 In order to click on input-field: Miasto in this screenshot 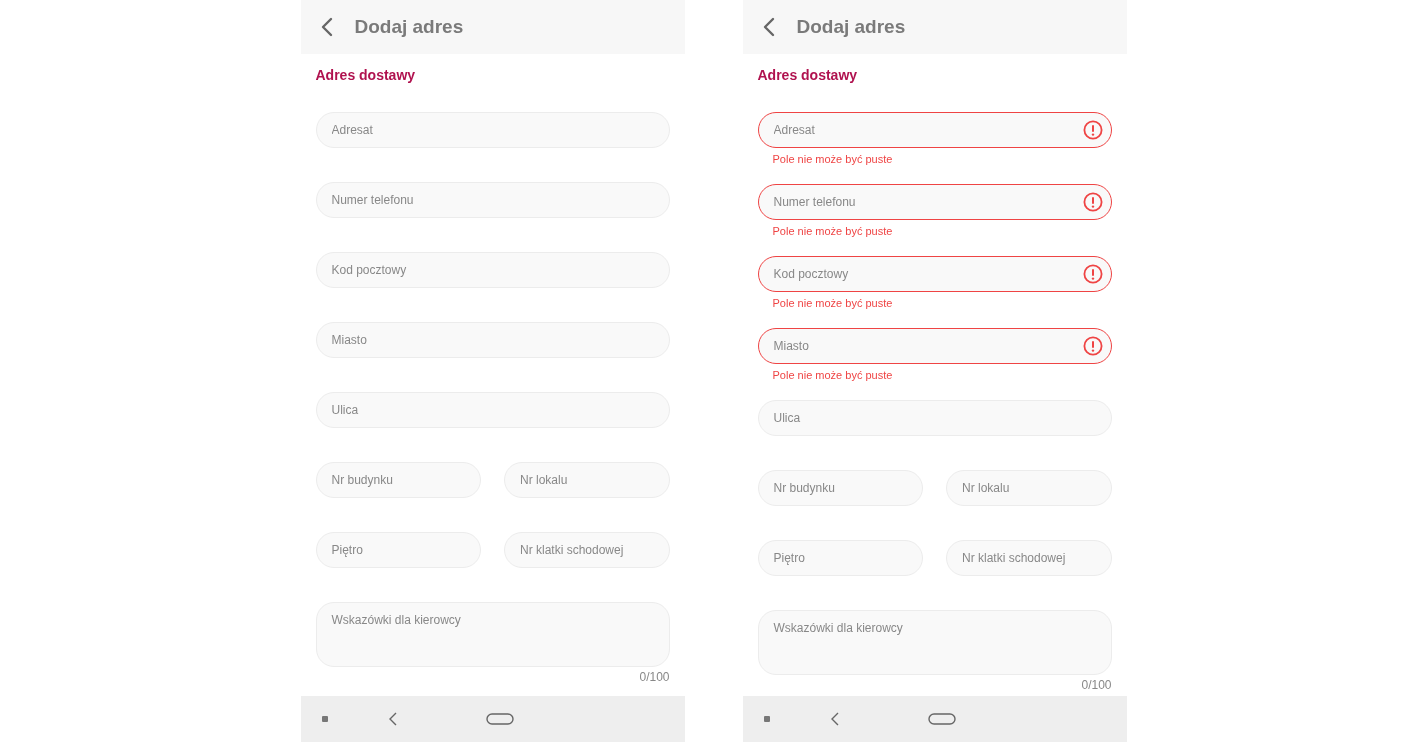, I will do `click(934, 346)`.